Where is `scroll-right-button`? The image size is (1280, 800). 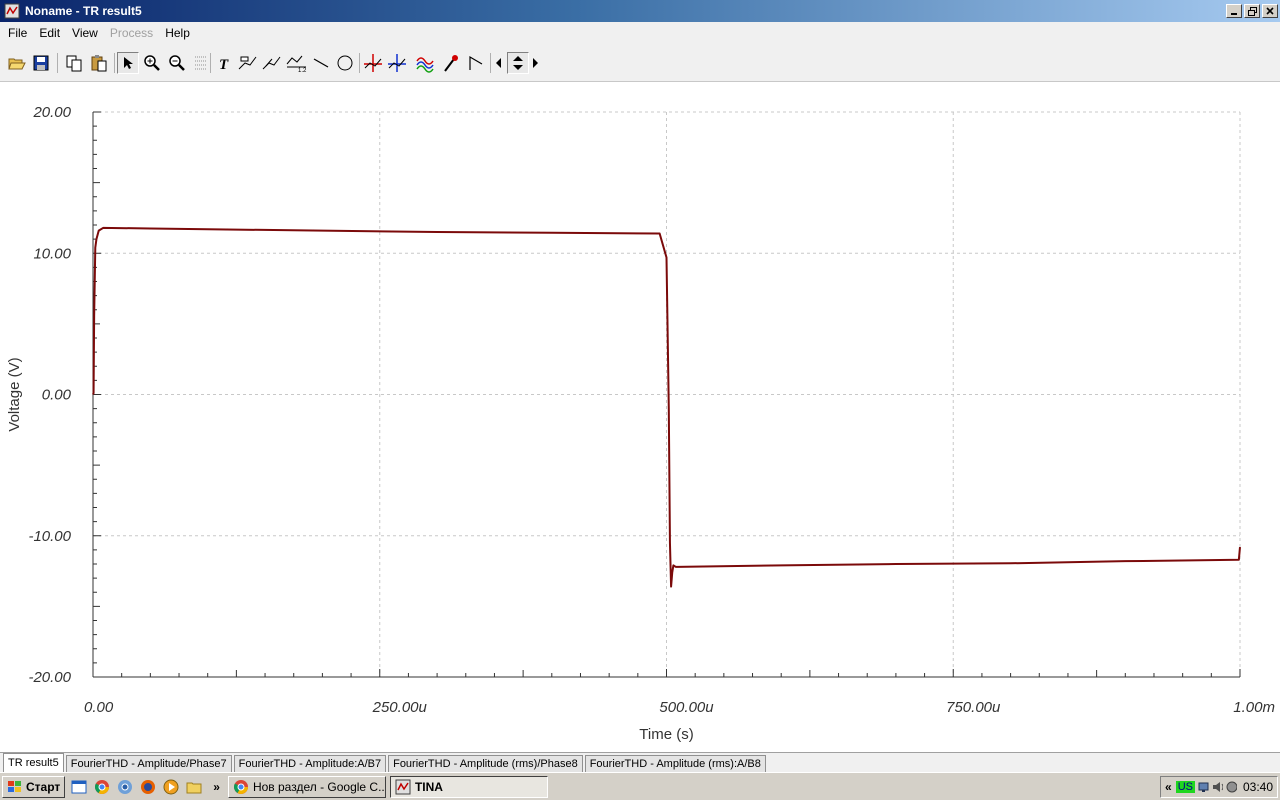 scroll-right-button is located at coordinates (535, 63).